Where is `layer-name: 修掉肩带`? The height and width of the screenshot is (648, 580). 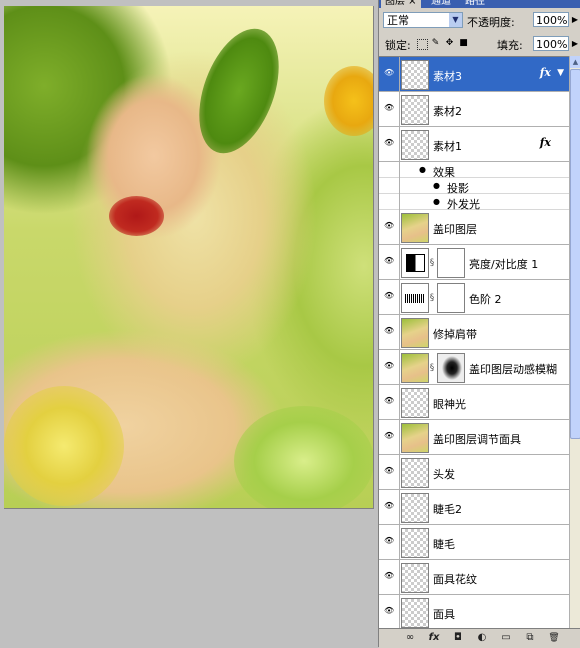
layer-name: 修掉肩带 is located at coordinates (455, 334).